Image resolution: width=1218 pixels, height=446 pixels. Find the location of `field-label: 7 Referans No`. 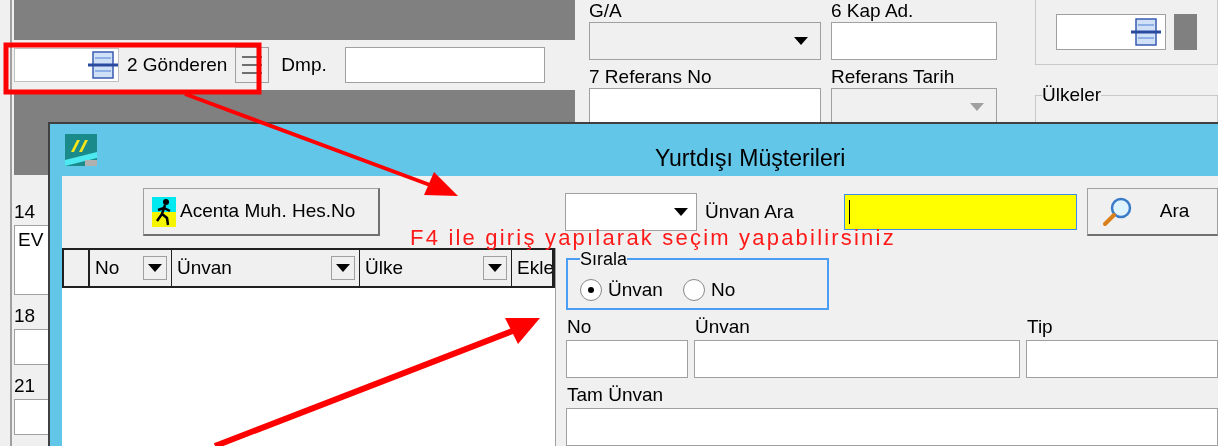

field-label: 7 Referans No is located at coordinates (651, 77).